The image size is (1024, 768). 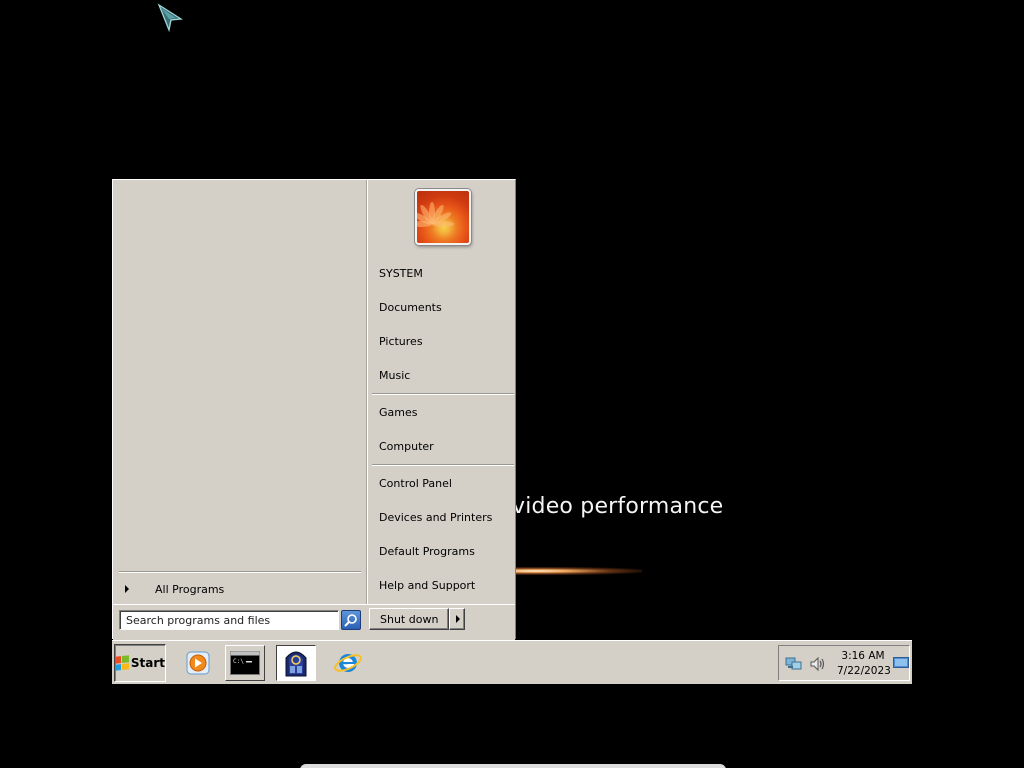 I want to click on bottom-edge-window, so click(x=513, y=766).